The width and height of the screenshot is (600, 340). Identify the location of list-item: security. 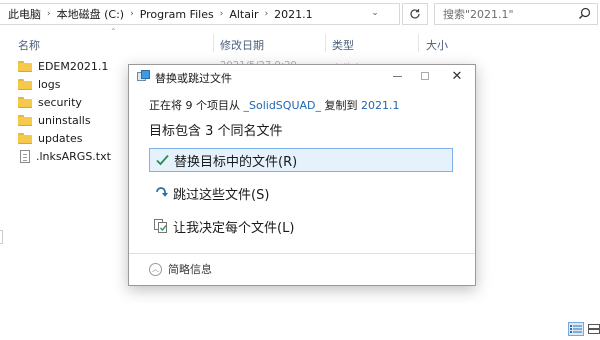
(64, 102).